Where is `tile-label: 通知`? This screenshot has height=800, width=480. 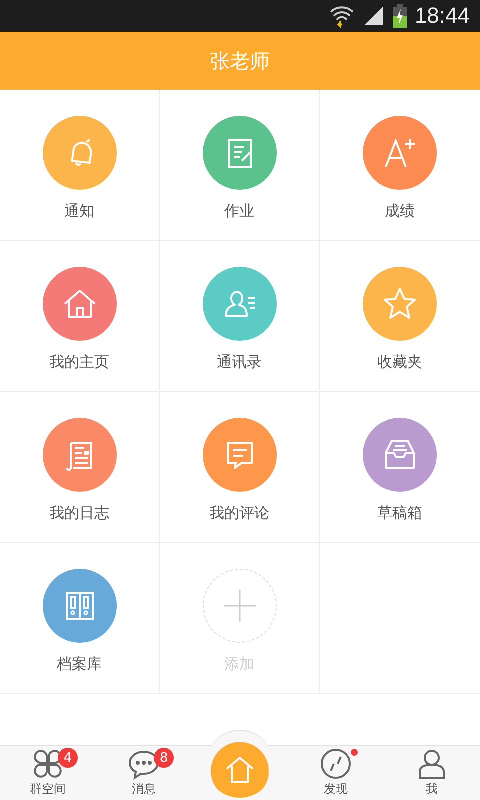
tile-label: 通知 is located at coordinates (79, 211).